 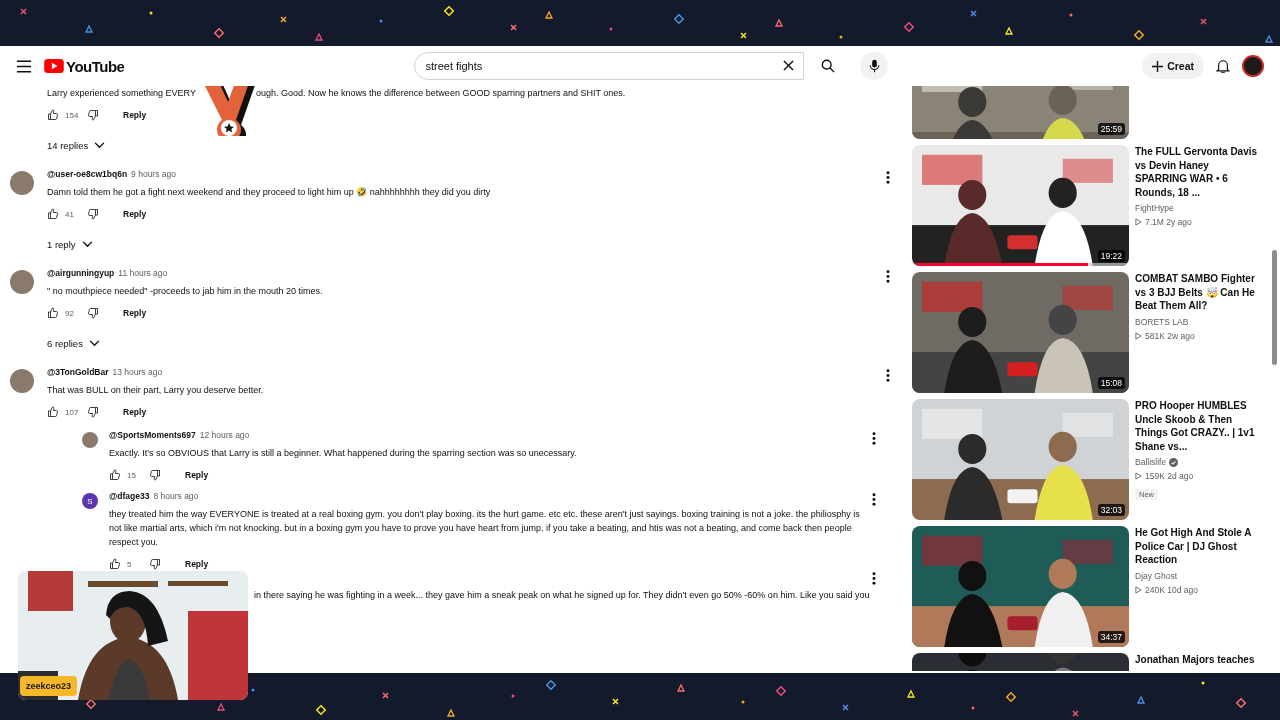 What do you see at coordinates (54, 66) in the screenshot?
I see `play-logo-icon` at bounding box center [54, 66].